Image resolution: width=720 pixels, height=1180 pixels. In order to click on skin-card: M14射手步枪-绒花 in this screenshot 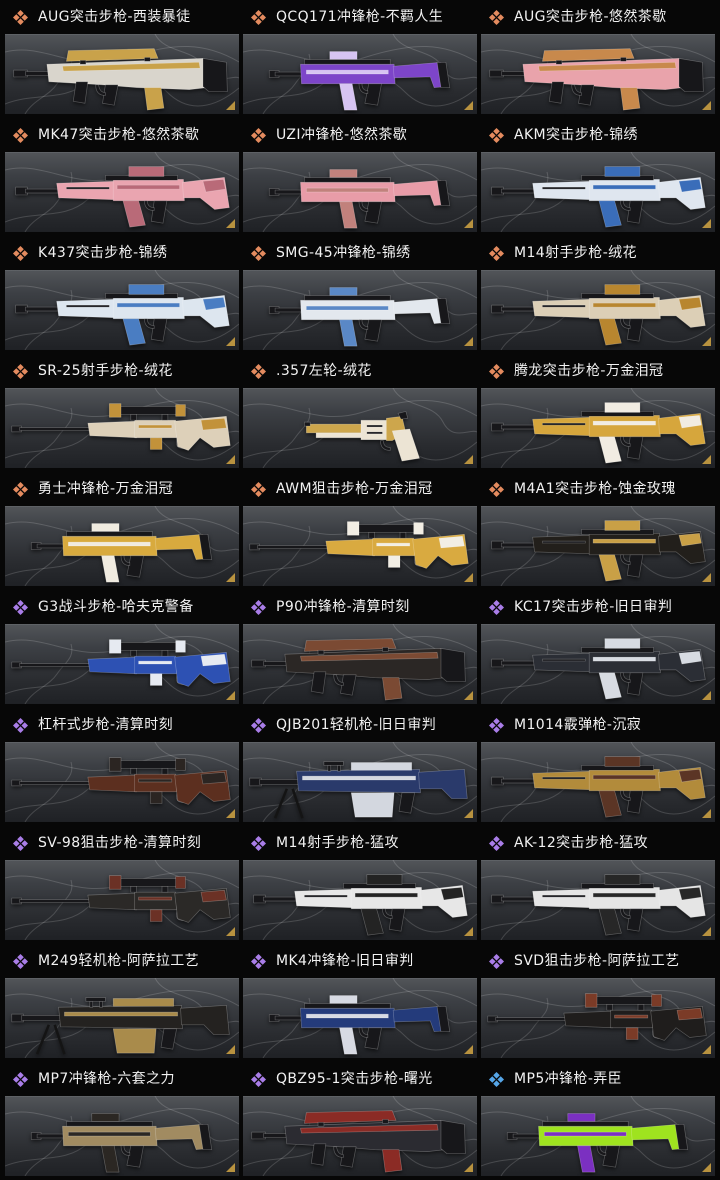, I will do `click(598, 295)`.